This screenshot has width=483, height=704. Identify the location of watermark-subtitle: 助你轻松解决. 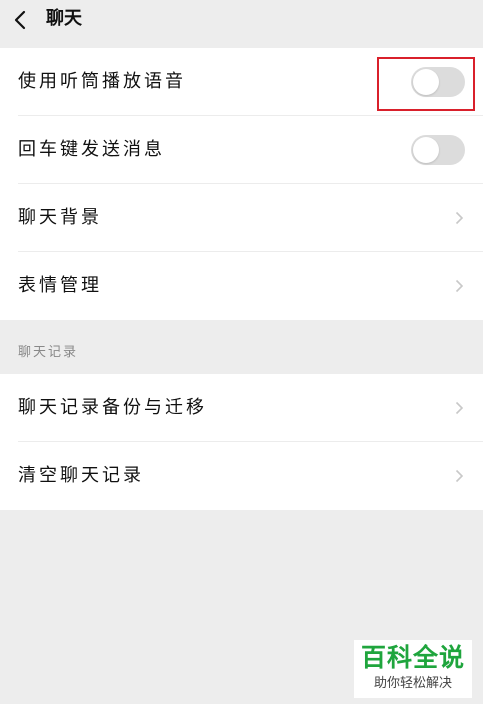
(412, 683).